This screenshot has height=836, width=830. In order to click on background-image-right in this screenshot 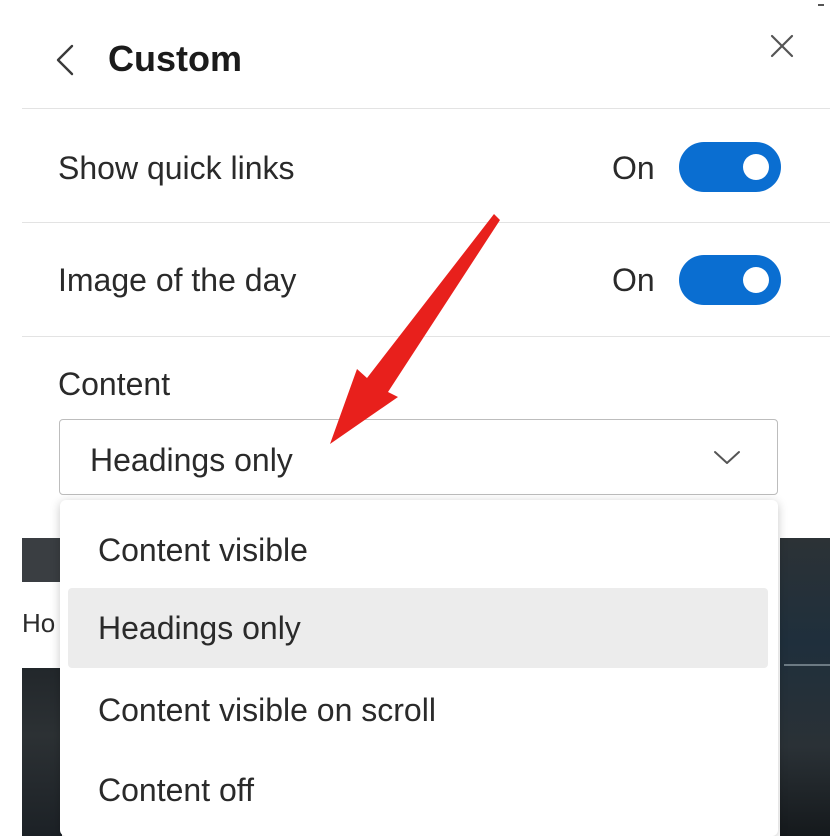, I will do `click(805, 687)`.